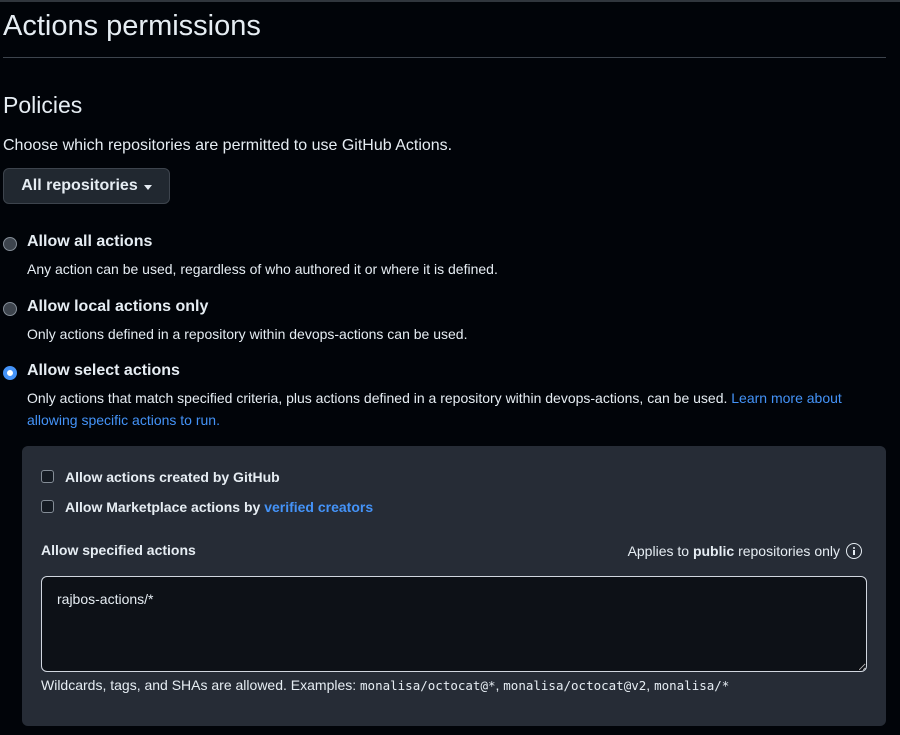 This screenshot has width=900, height=735. I want to click on checkbox-label: Allow actions created by GitHub, so click(172, 477).